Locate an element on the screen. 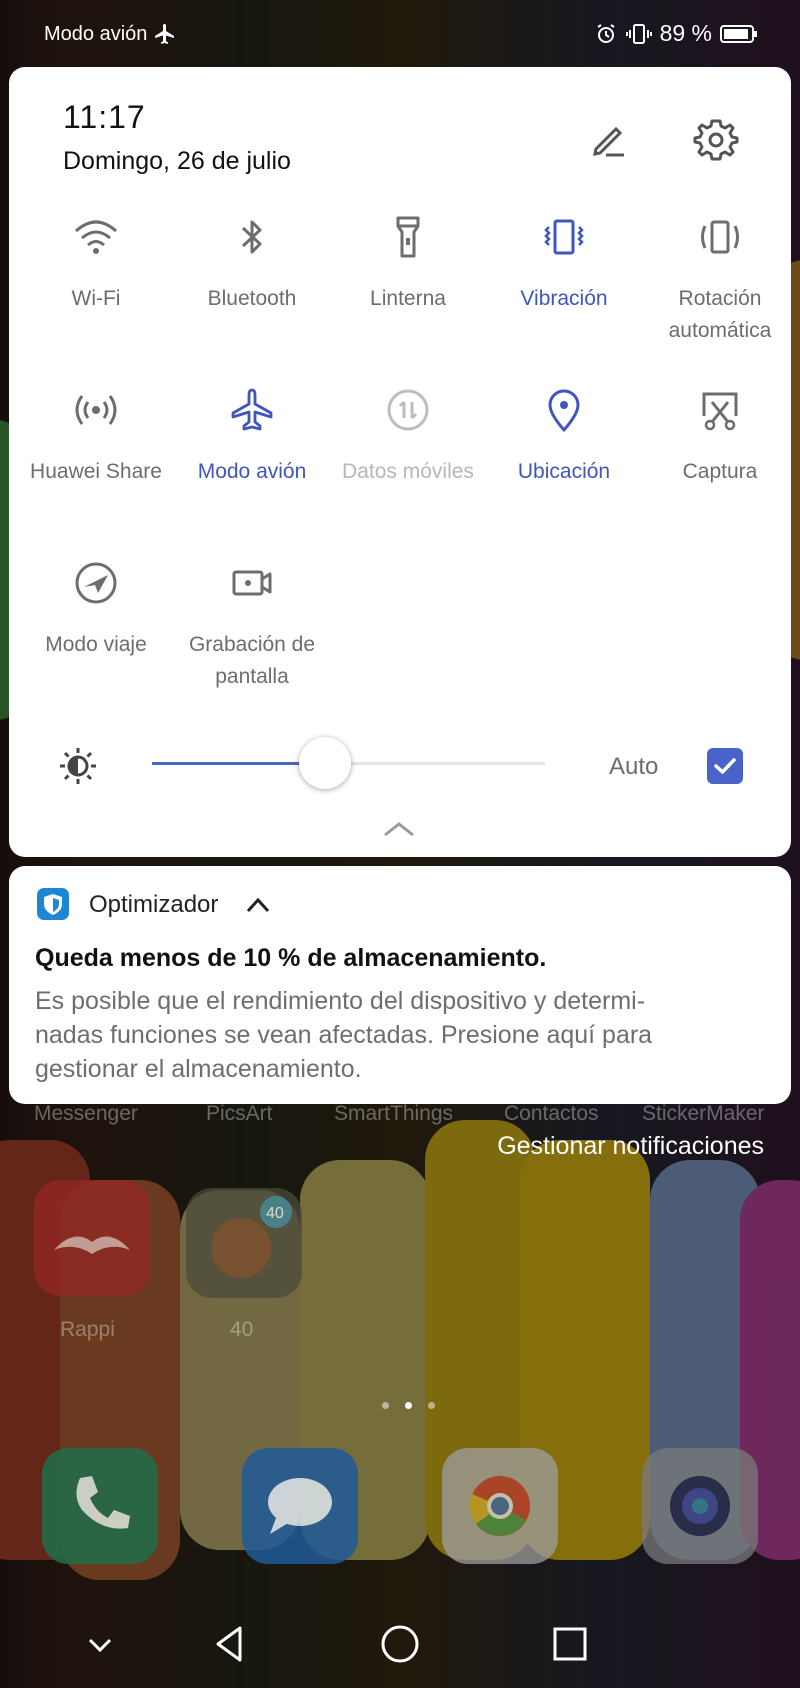 This screenshot has width=800, height=1688. home-icon is located at coordinates (400, 1644).